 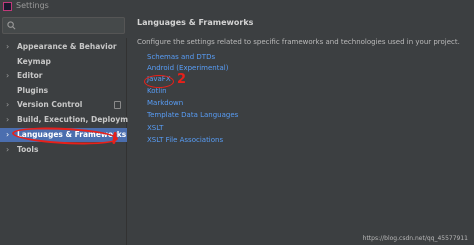 I want to click on search-icon, so click(x=11, y=25).